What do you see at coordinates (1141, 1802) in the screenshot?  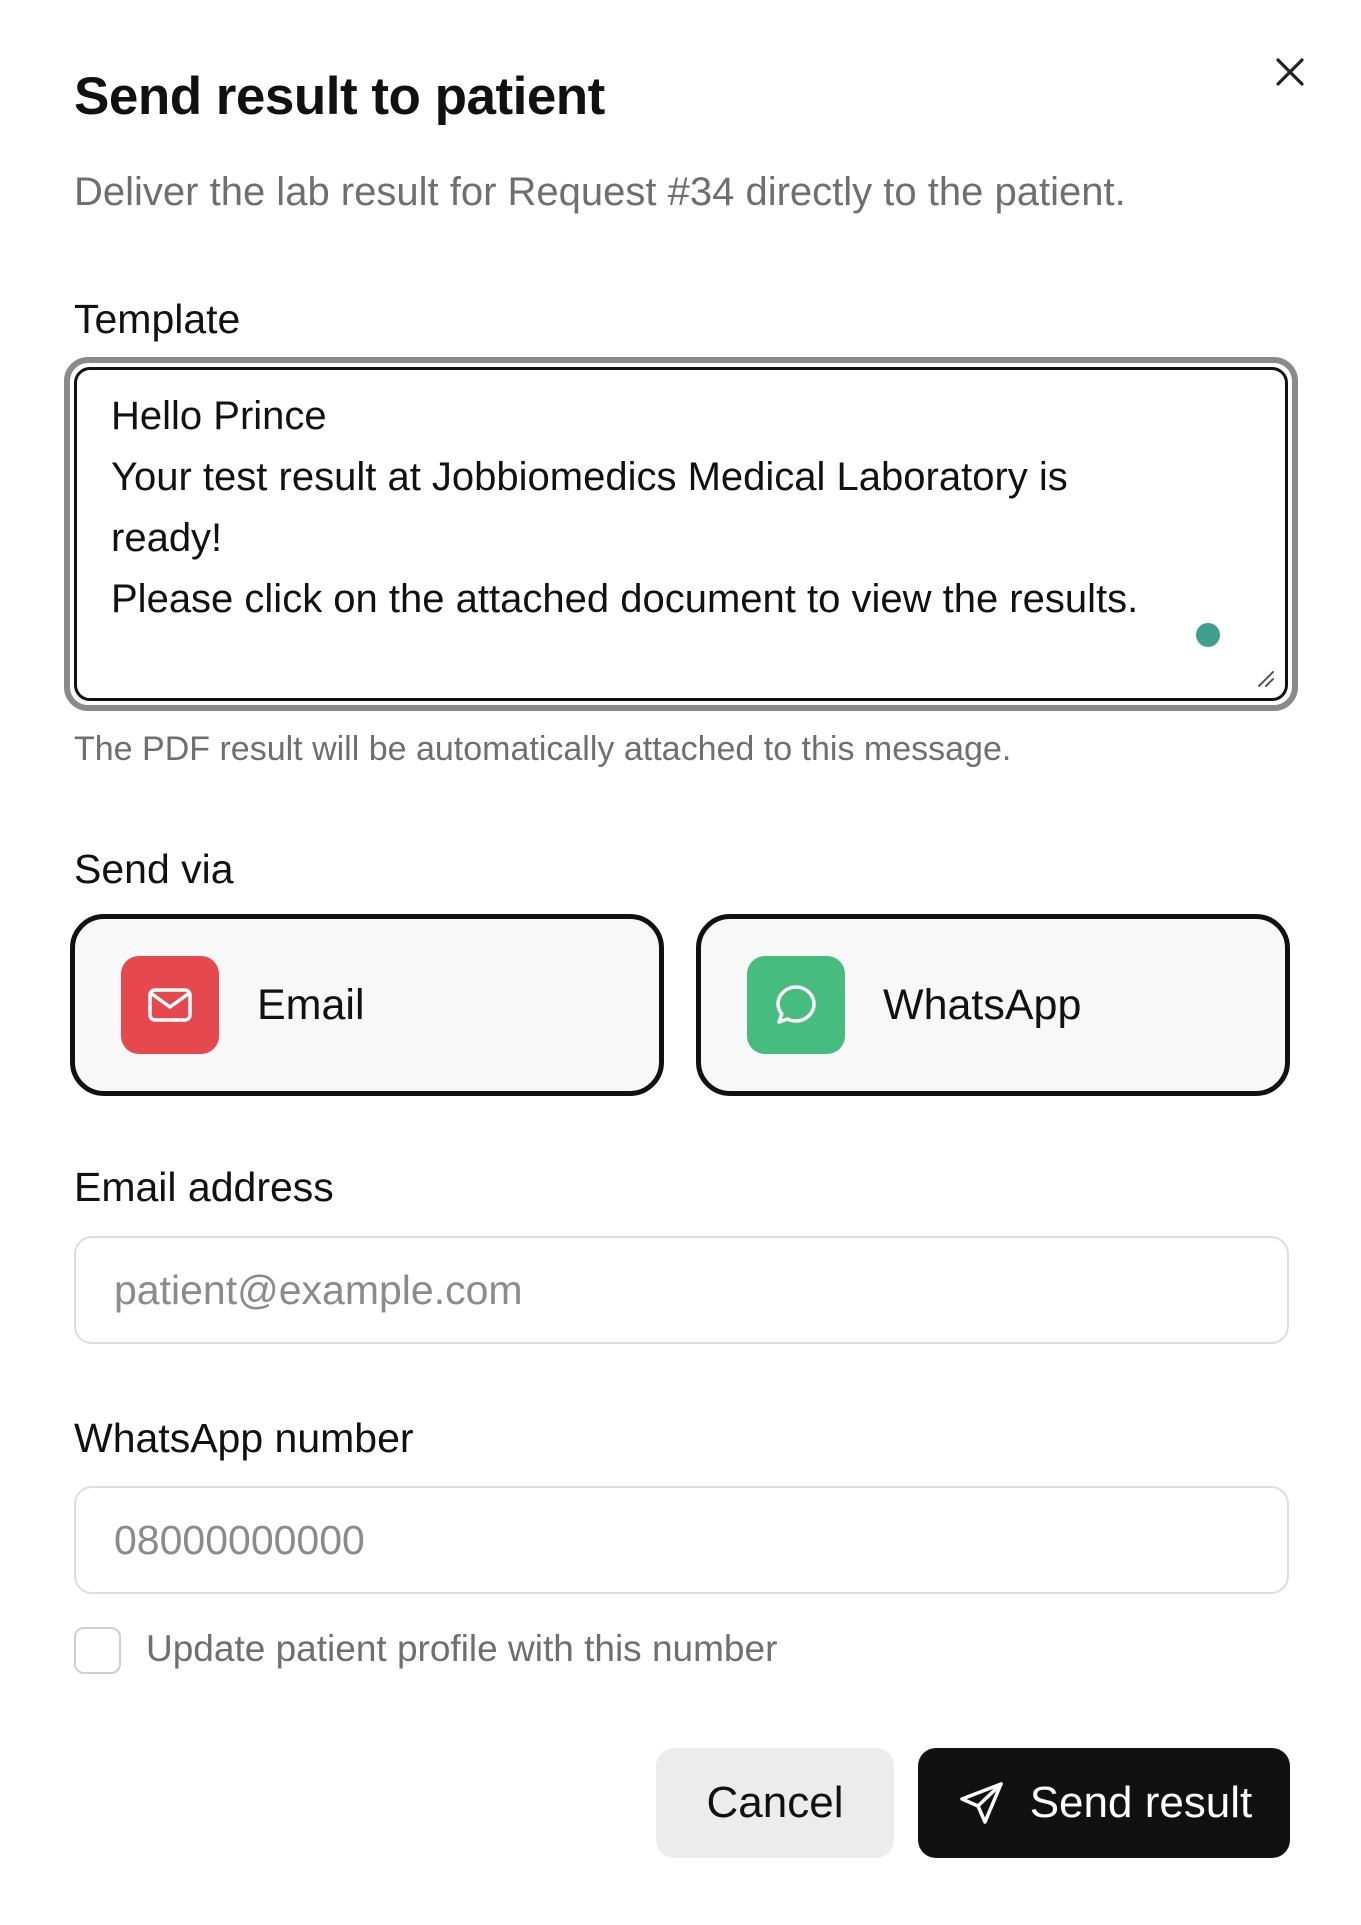 I see `send-result-label: Send result` at bounding box center [1141, 1802].